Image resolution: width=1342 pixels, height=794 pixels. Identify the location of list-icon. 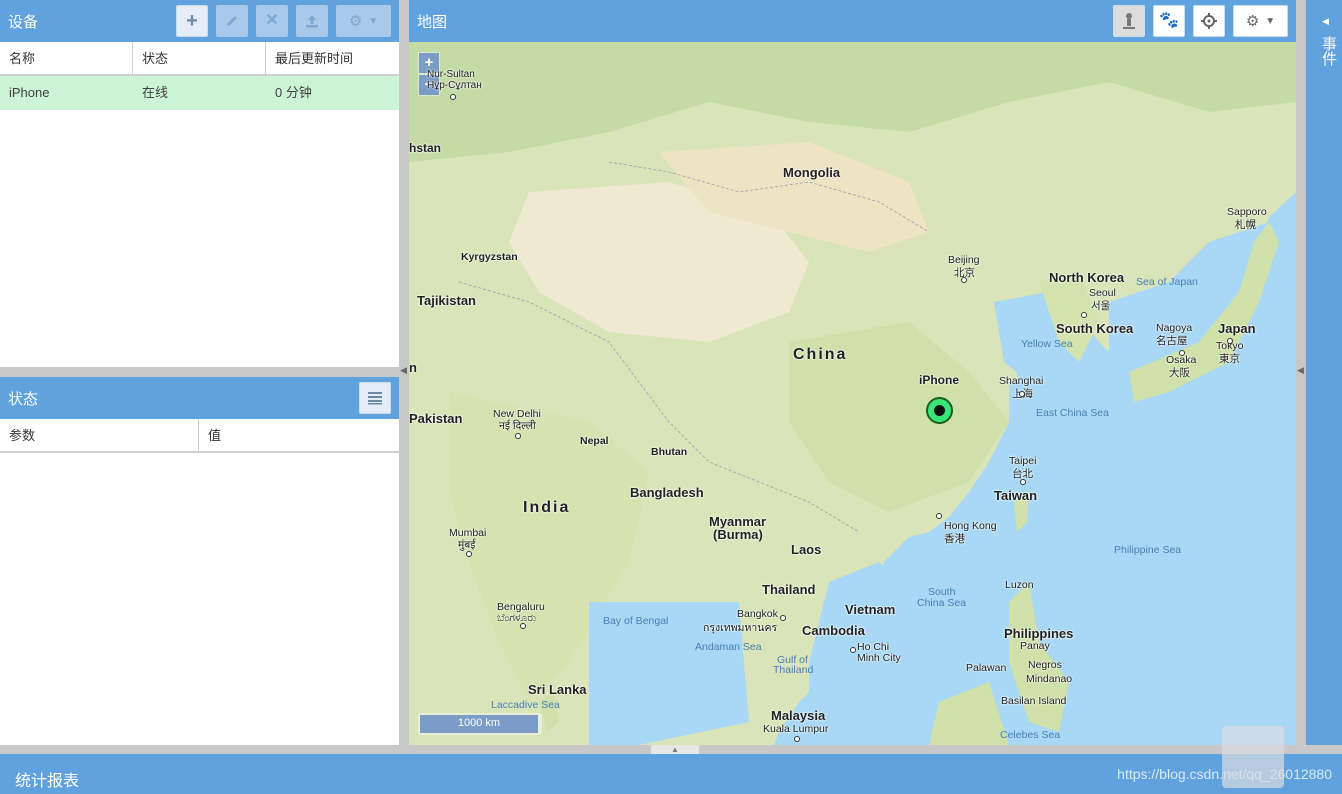
(375, 398).